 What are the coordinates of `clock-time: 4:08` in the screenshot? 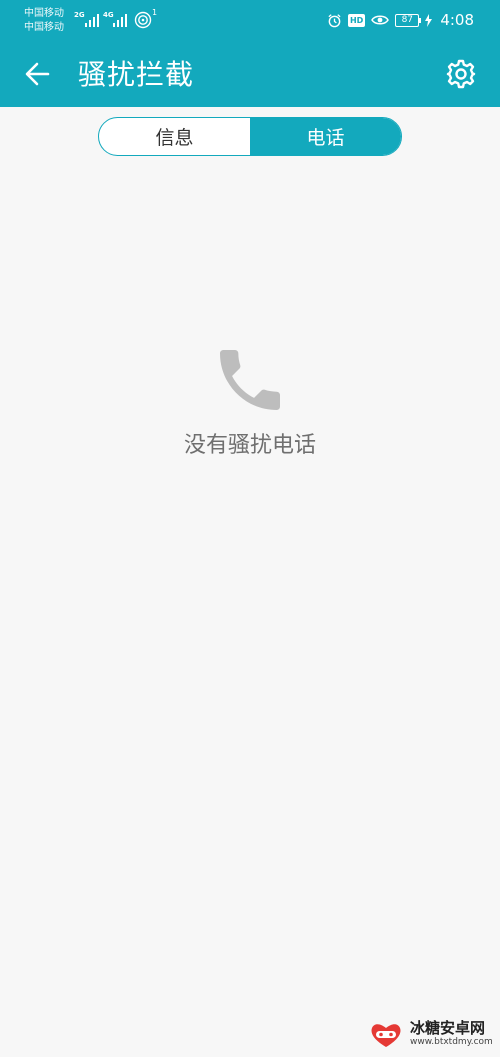 It's located at (457, 20).